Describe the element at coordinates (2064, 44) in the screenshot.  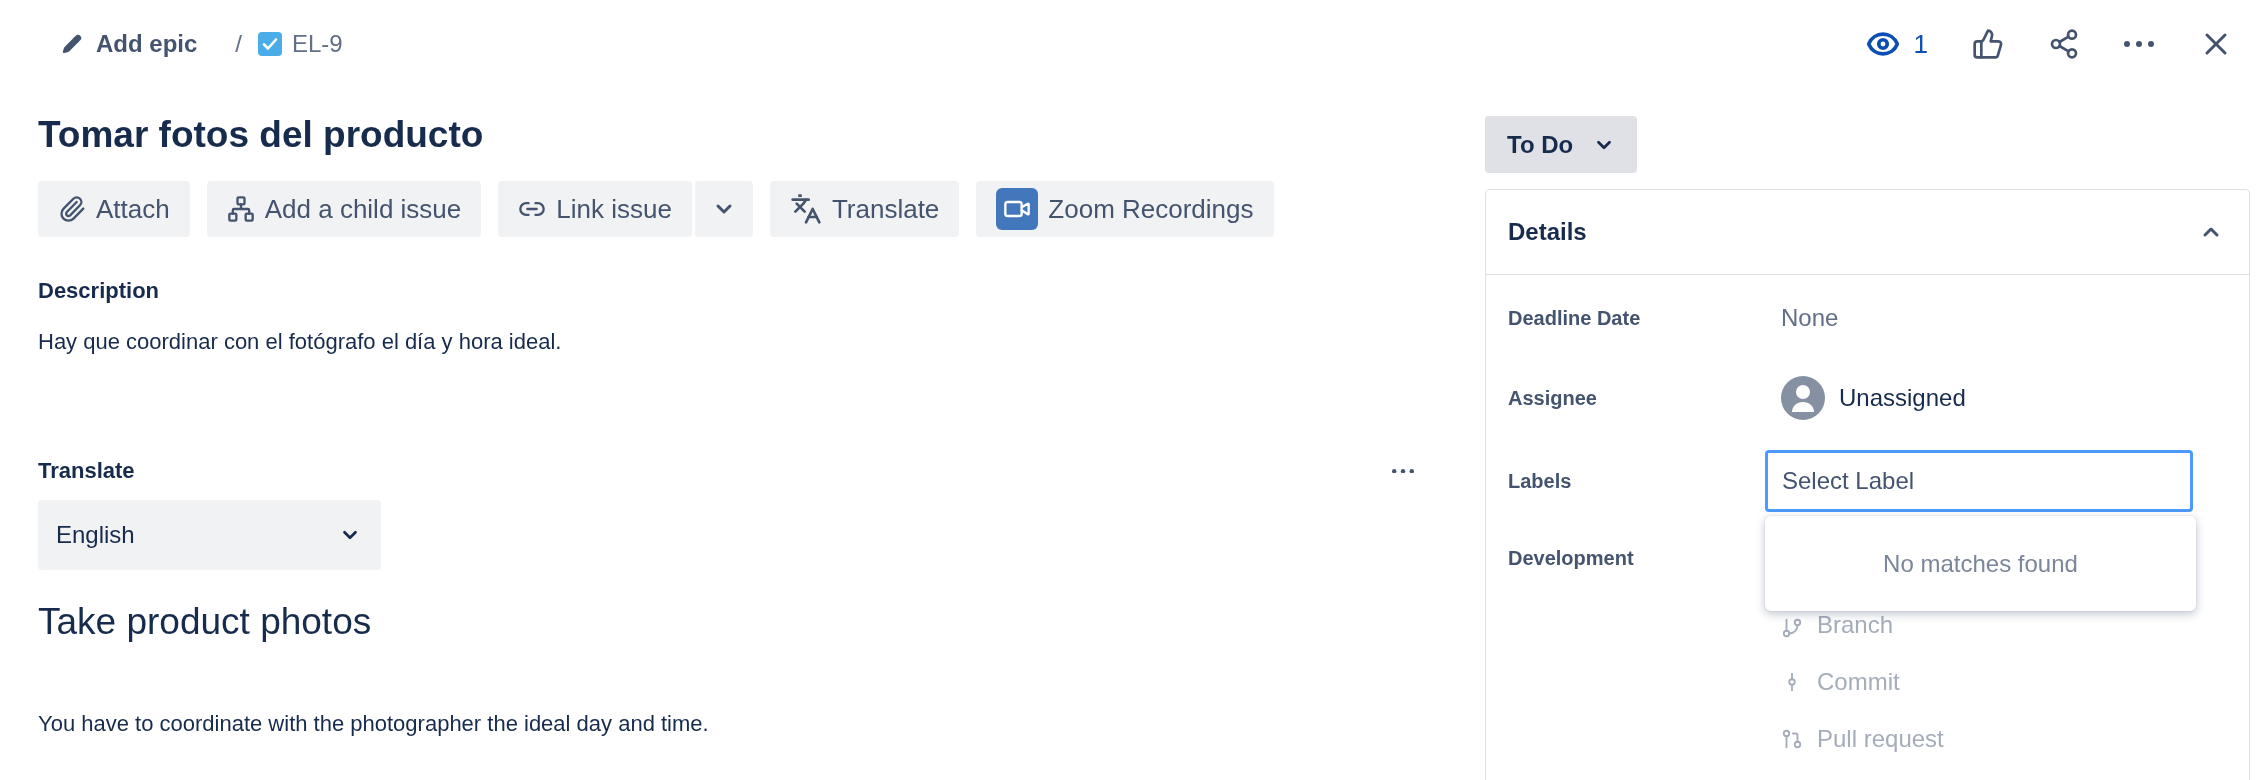
I see `share-icon` at that location.